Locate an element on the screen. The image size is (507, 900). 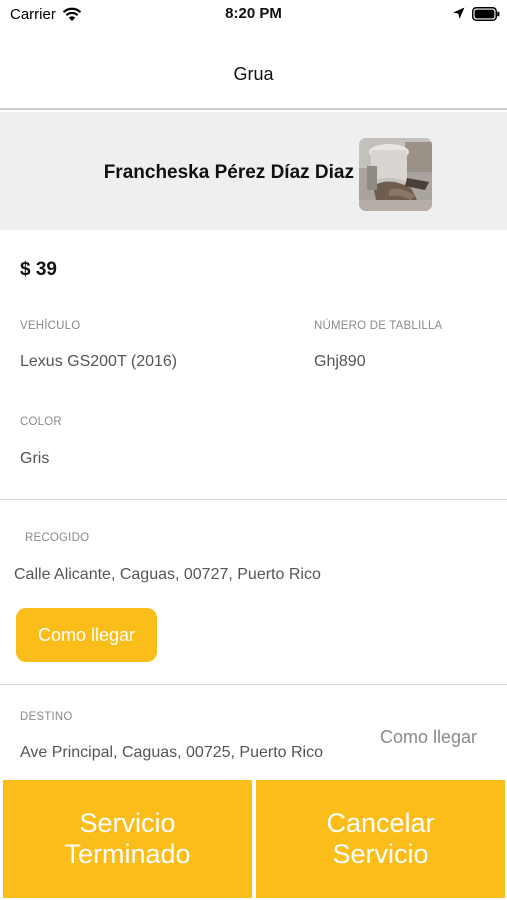
clock: 8:20 PM is located at coordinates (253, 13).